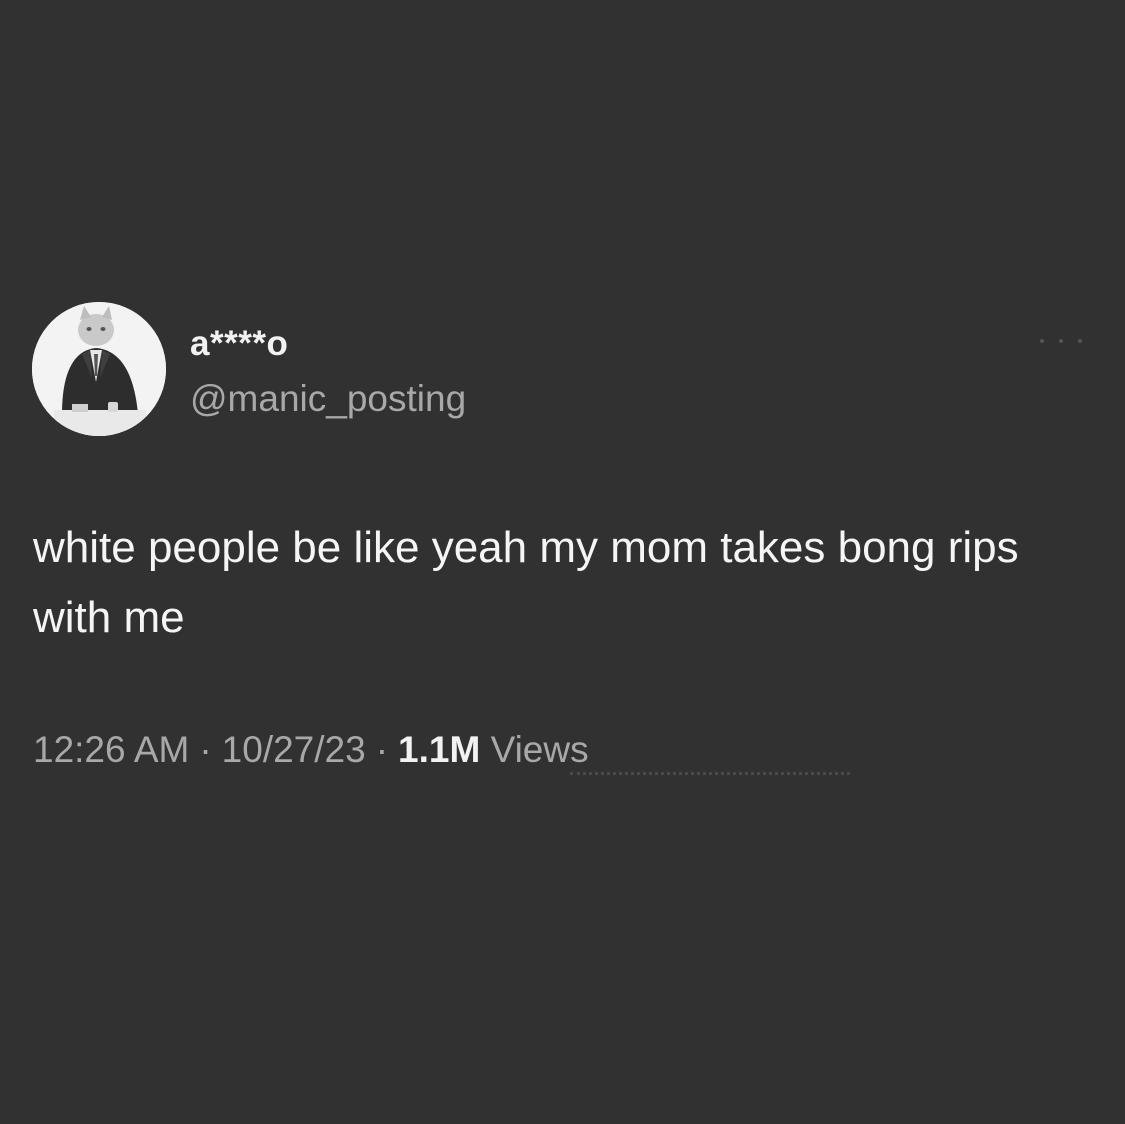 The width and height of the screenshot is (1125, 1124). Describe the element at coordinates (539, 749) in the screenshot. I see `views-label: Views` at that location.